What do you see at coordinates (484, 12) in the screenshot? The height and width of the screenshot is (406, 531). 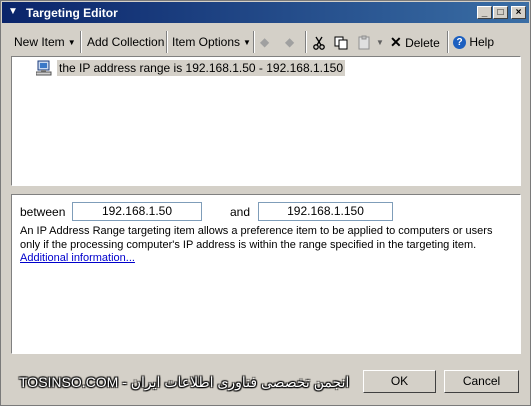 I see `minimize-button: _` at bounding box center [484, 12].